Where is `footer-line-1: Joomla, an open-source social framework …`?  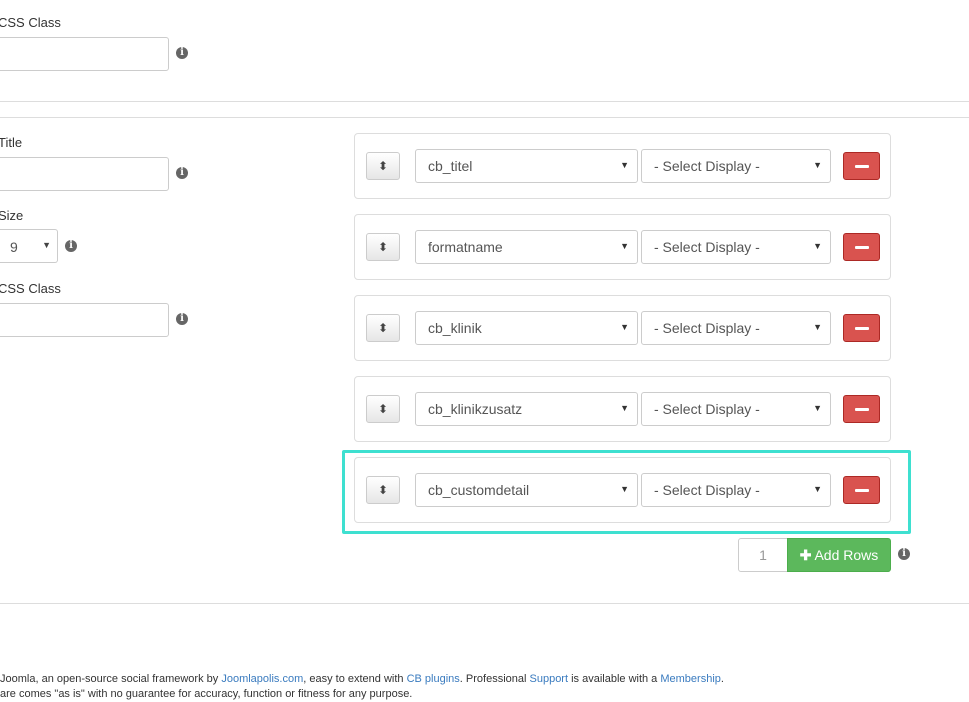
footer-line-1: Joomla, an open-source social framework … is located at coordinates (362, 679).